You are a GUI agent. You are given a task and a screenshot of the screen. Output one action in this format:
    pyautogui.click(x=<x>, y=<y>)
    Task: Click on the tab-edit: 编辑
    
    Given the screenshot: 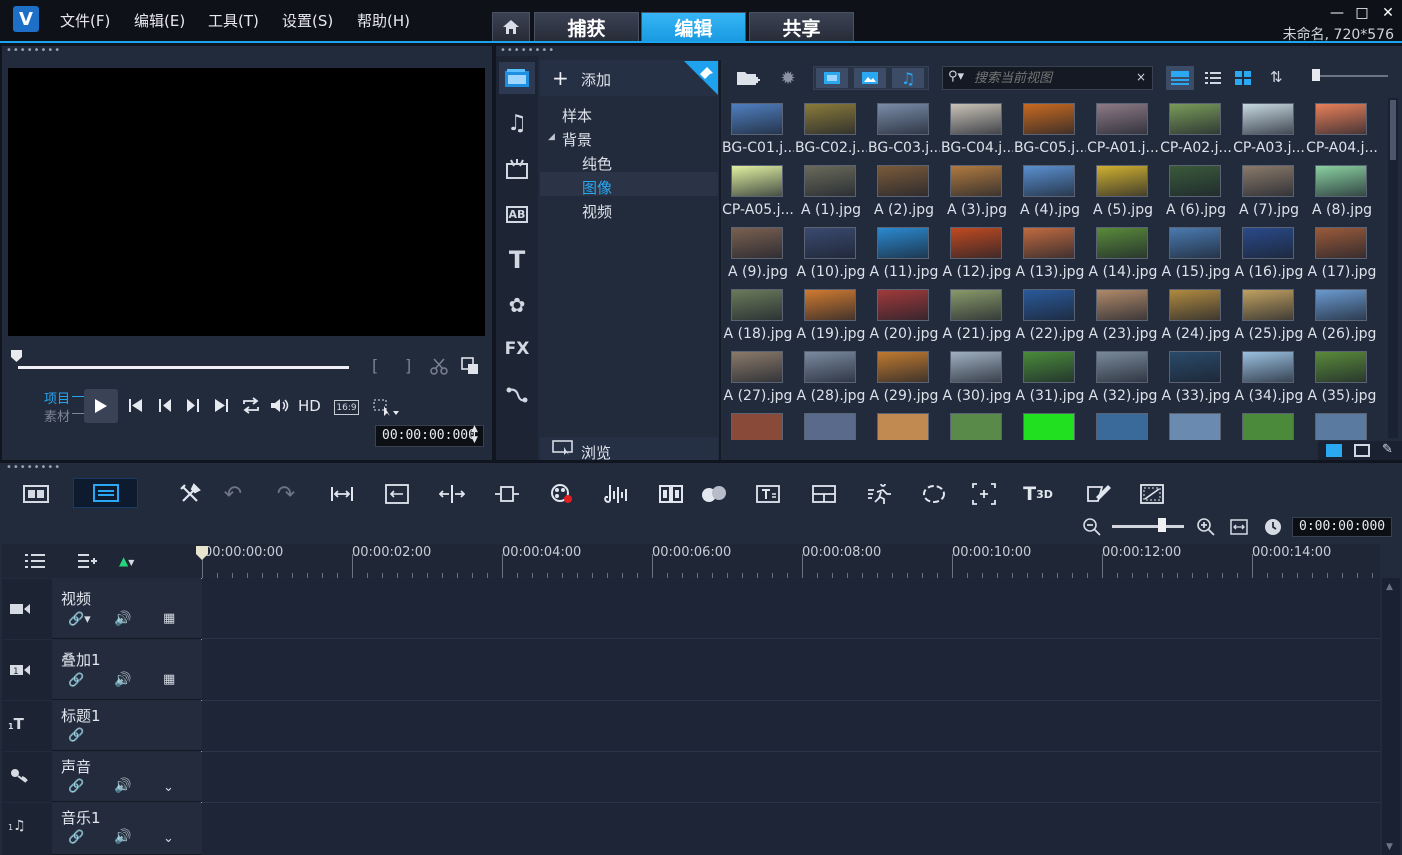 What is the action you would take?
    pyautogui.click(x=693, y=27)
    